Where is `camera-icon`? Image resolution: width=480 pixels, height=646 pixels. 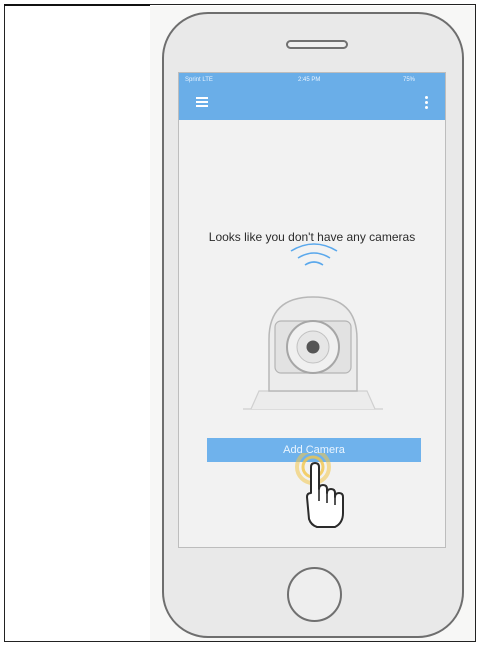 camera-icon is located at coordinates (313, 353).